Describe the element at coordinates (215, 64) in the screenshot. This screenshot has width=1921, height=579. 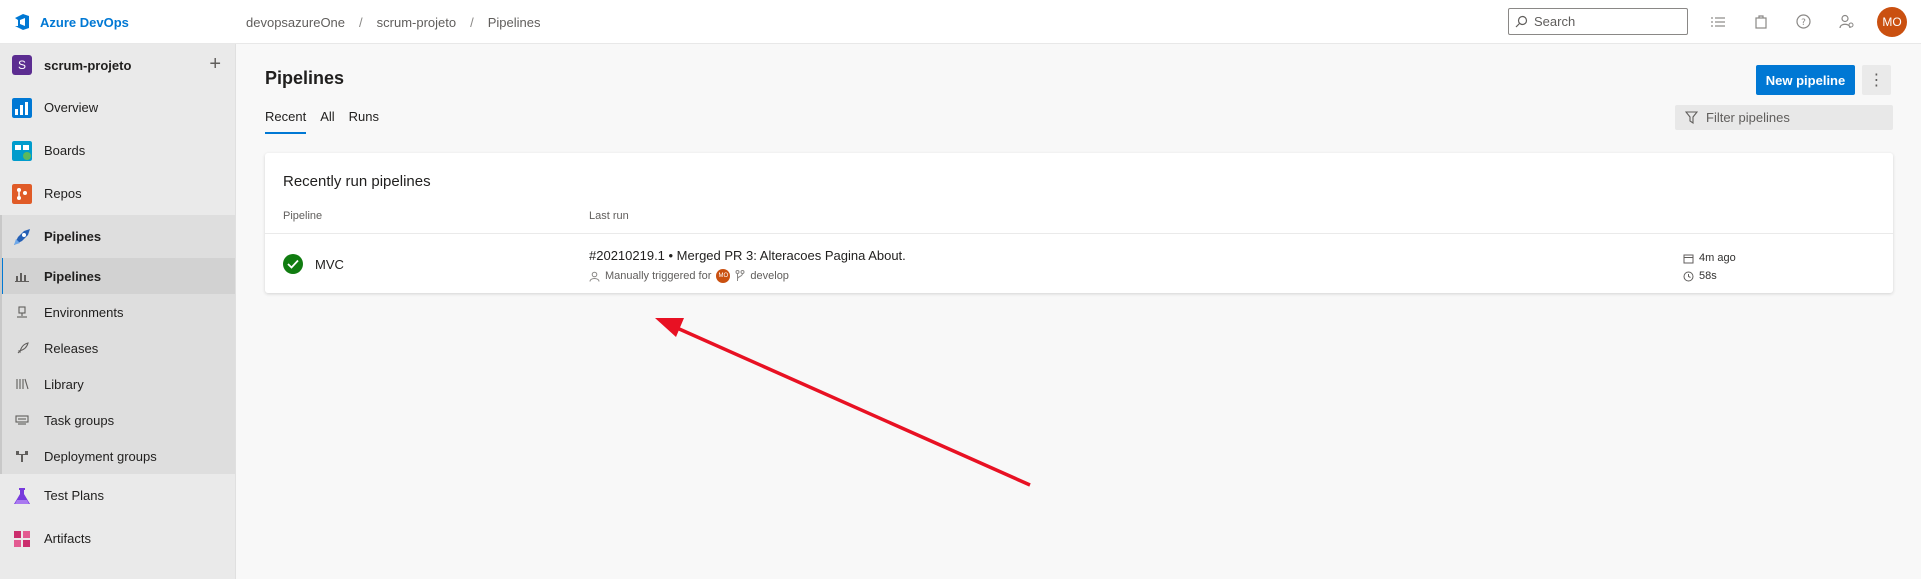
I see `add-icon: +` at that location.